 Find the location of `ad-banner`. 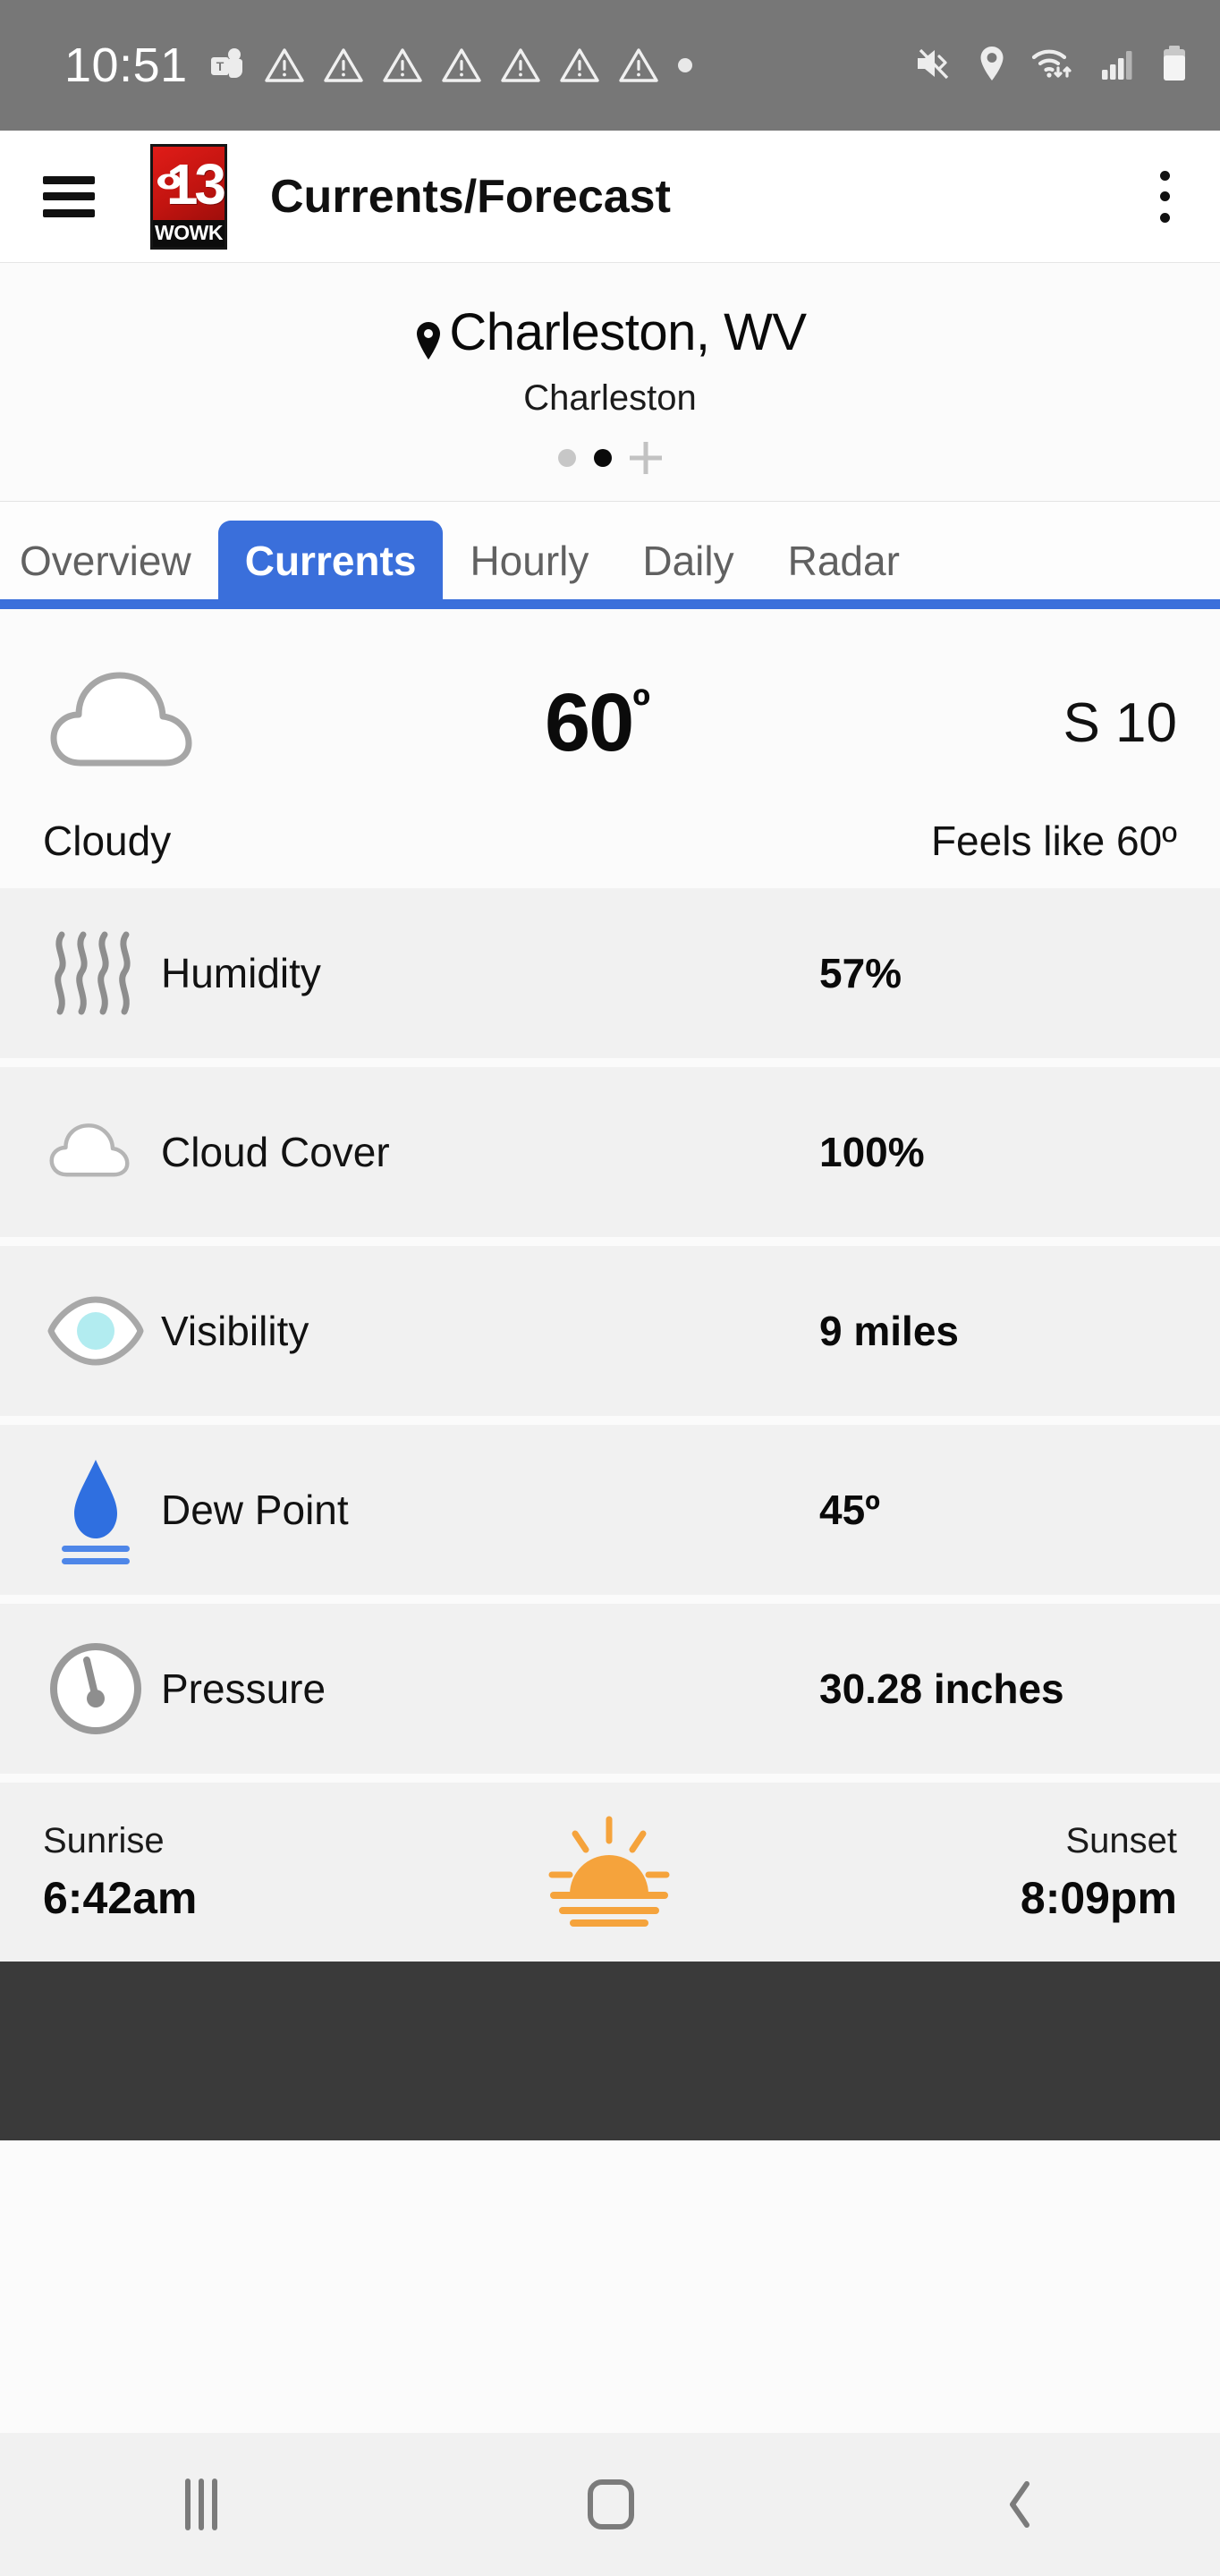

ad-banner is located at coordinates (610, 2051).